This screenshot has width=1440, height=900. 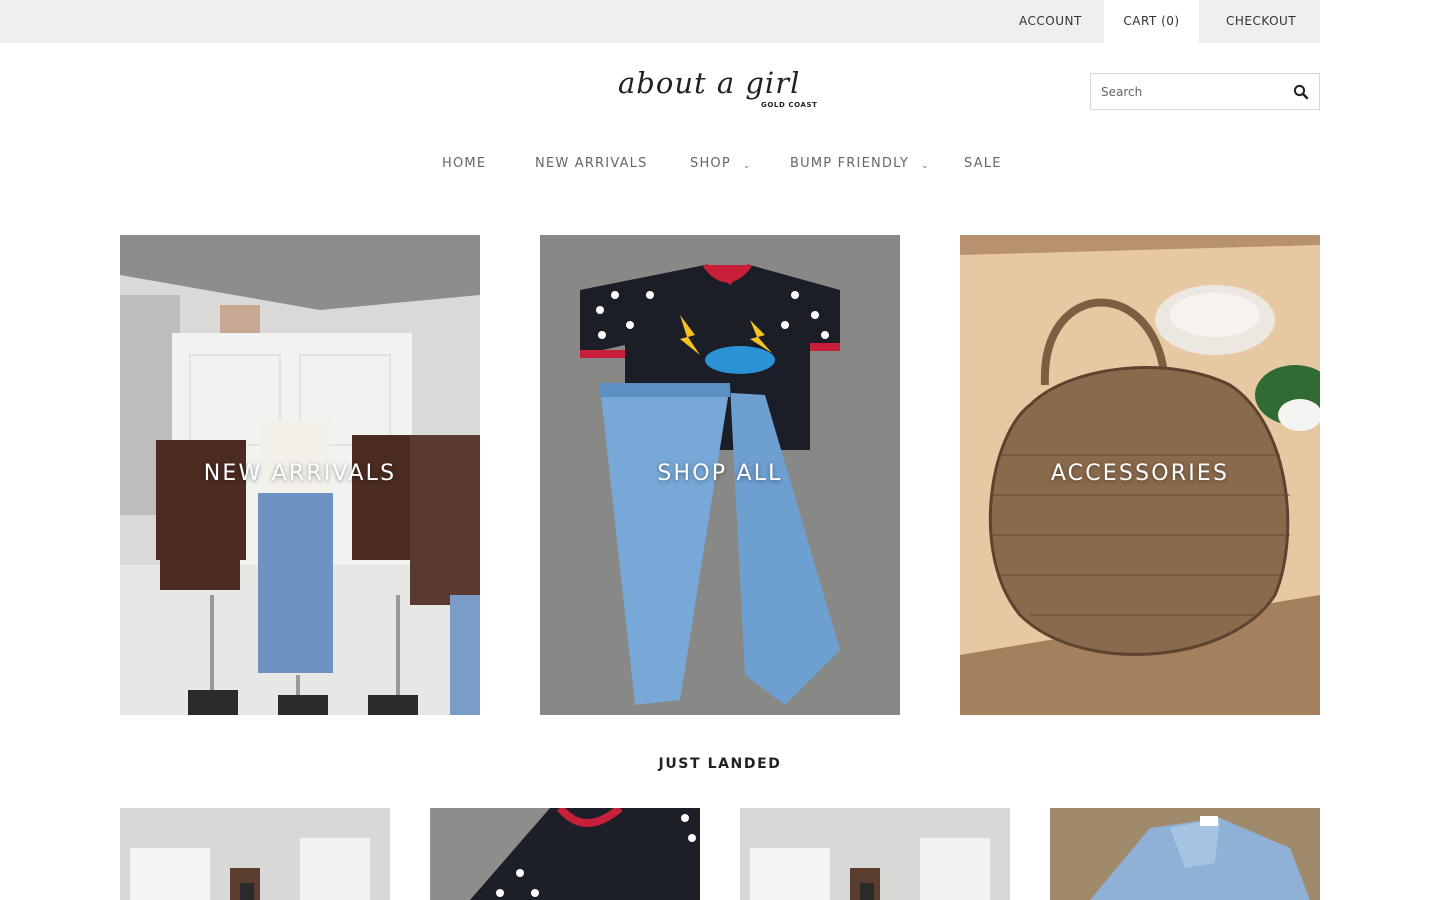 I want to click on nav-sale-label: SALE, so click(x=983, y=163).